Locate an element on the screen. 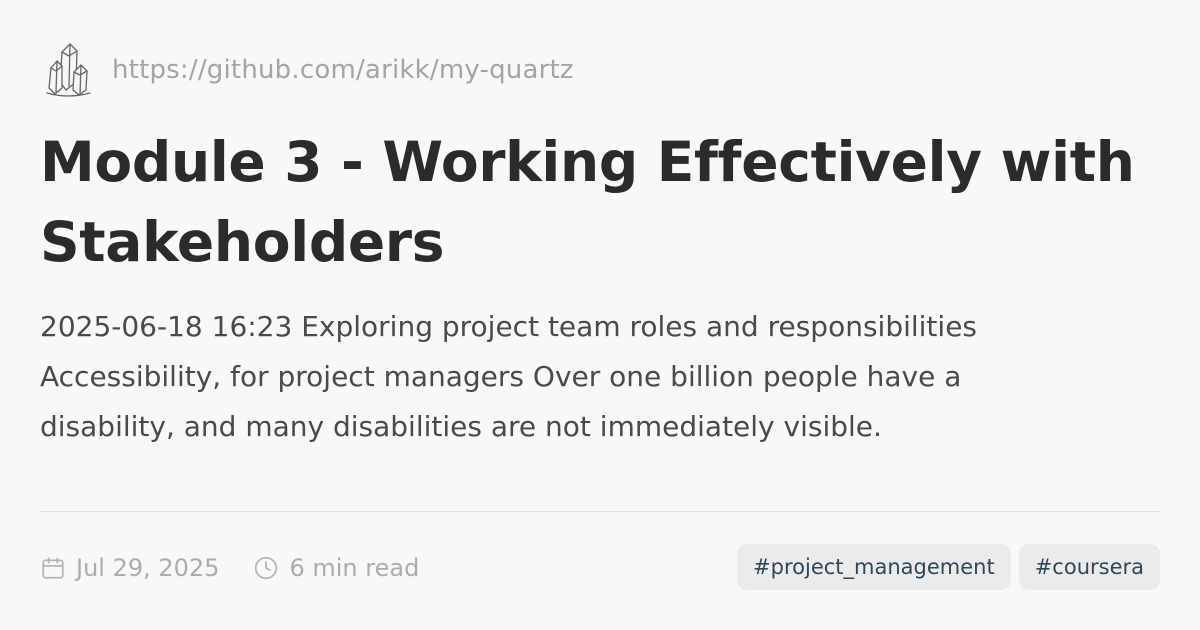 Image resolution: width=1200 pixels, height=630 pixels. clock-icon is located at coordinates (266, 568).